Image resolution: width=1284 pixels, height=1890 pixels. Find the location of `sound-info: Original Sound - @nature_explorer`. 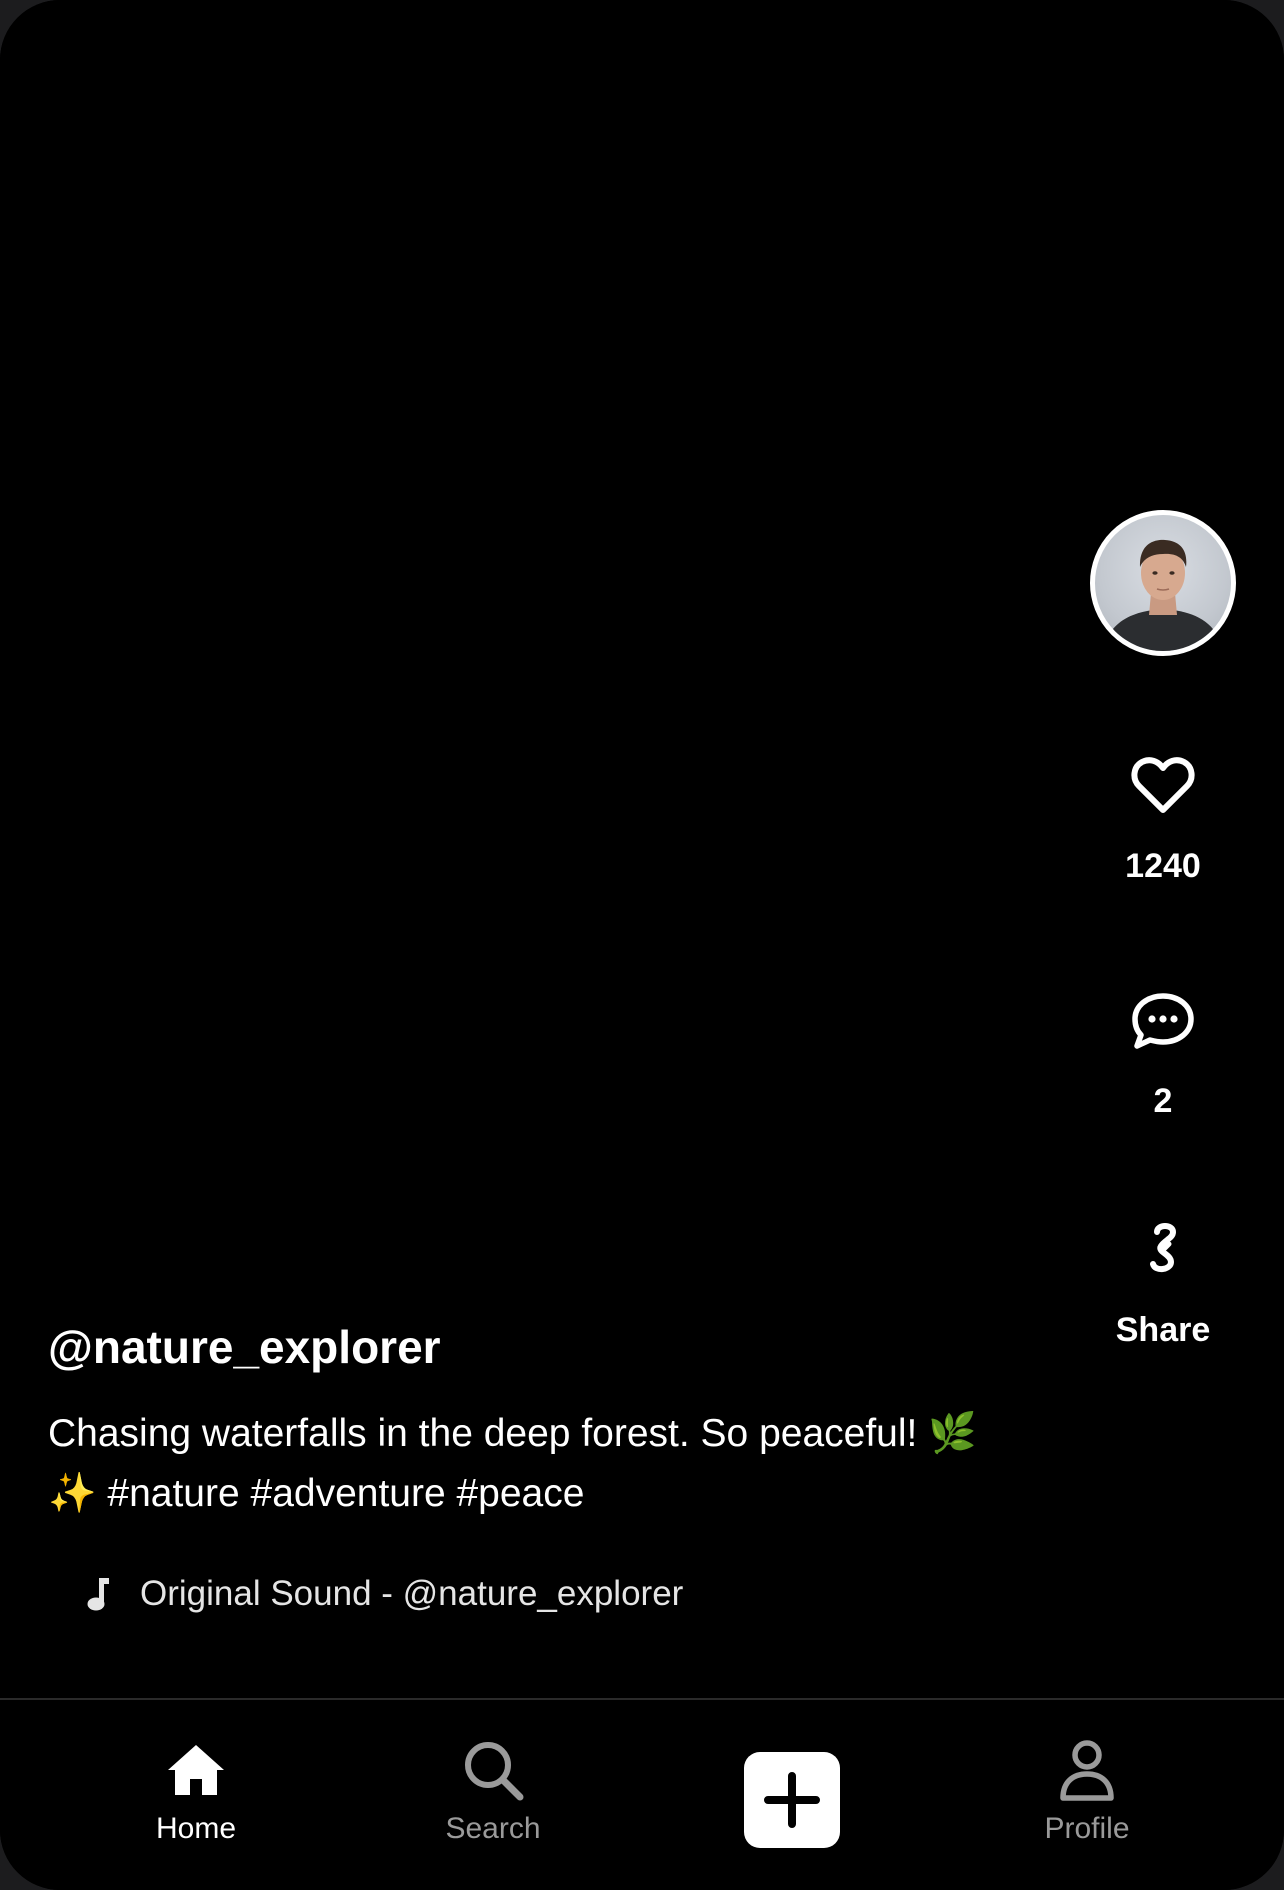

sound-info: Original Sound - @nature_explorer is located at coordinates (528, 1594).